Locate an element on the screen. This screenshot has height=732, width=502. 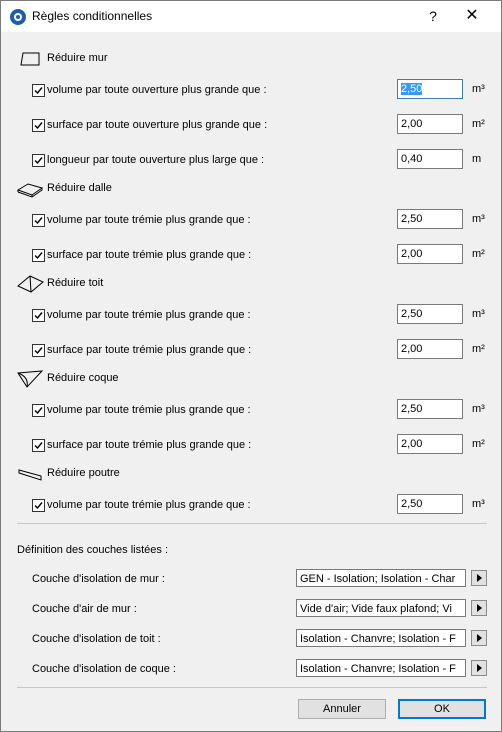
threshold-value: 0,40 is located at coordinates (412, 159).